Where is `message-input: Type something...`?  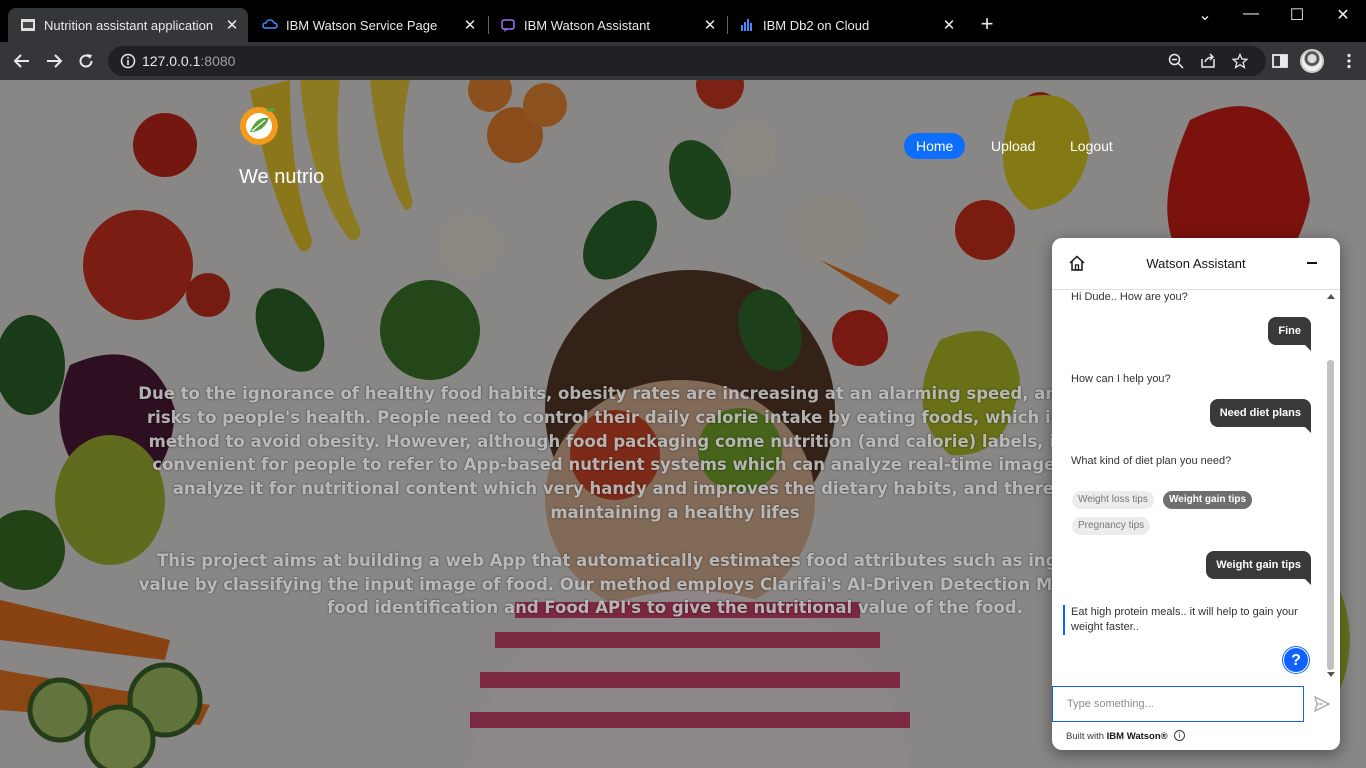
message-input: Type something... is located at coordinates (1178, 704).